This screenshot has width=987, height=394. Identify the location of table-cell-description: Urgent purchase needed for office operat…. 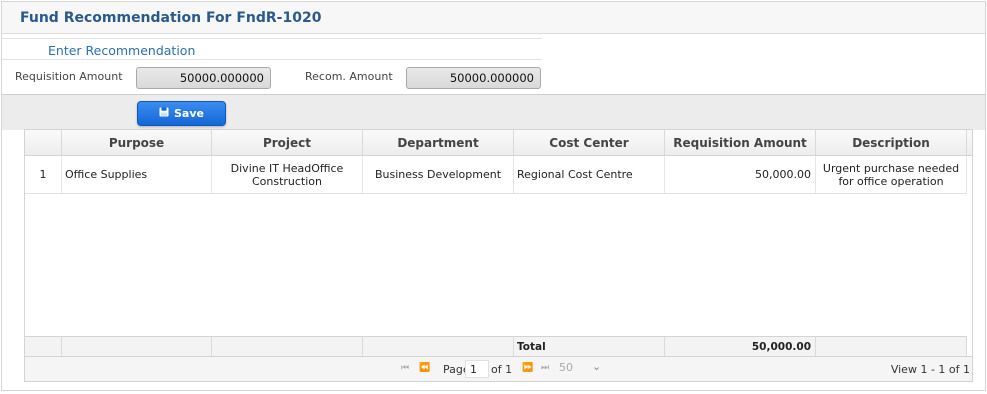
(891, 175).